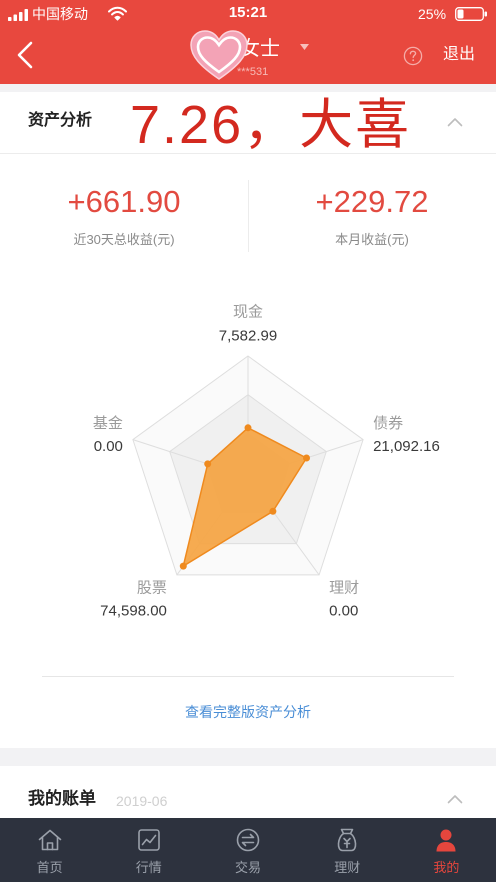 The height and width of the screenshot is (882, 496). I want to click on tab-mine: 我的, so click(446, 850).